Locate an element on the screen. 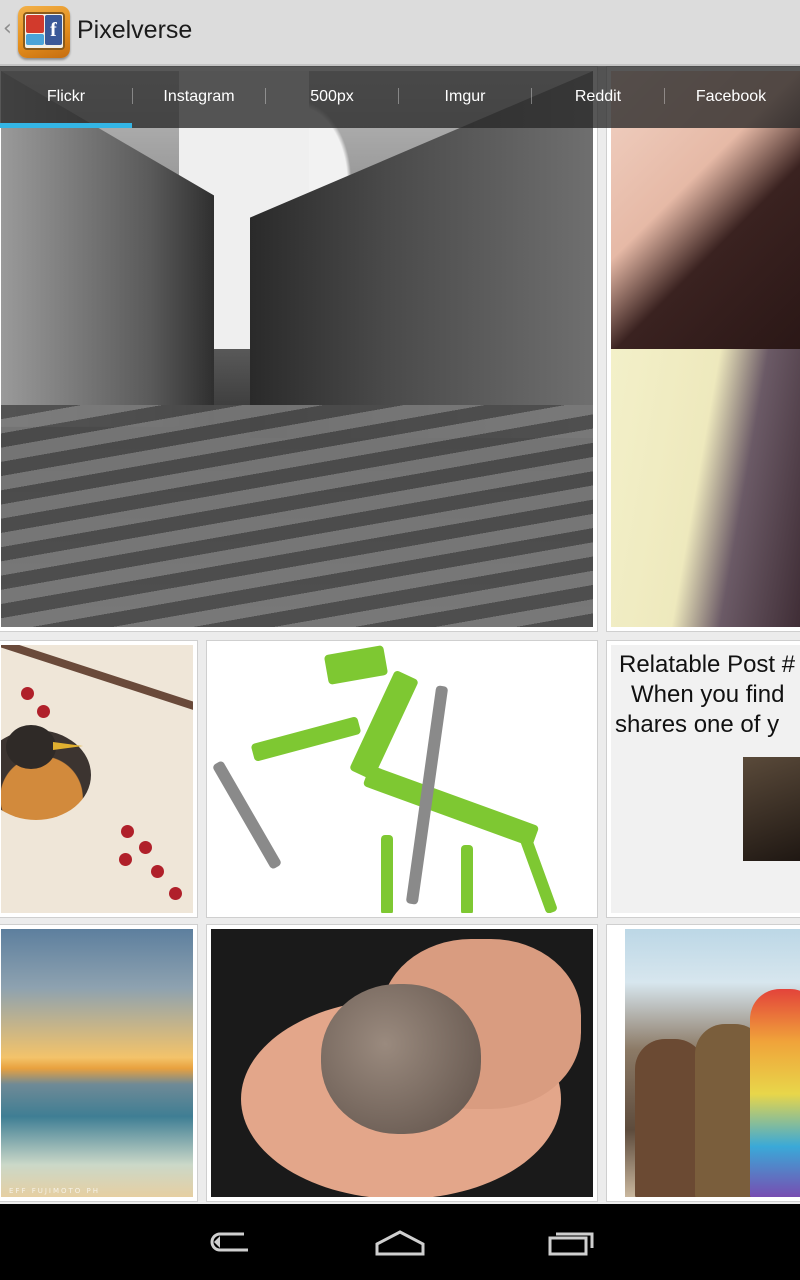 This screenshot has width=800, height=1280. up-navigation-icon: ‹ is located at coordinates (7, 29).